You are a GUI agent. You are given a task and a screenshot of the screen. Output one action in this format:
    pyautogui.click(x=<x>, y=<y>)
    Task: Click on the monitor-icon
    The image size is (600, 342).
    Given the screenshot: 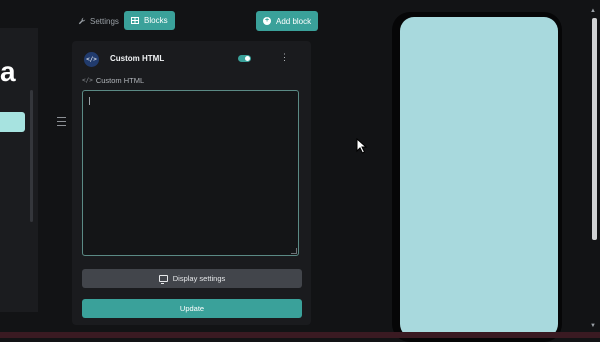 What is the action you would take?
    pyautogui.click(x=163, y=279)
    